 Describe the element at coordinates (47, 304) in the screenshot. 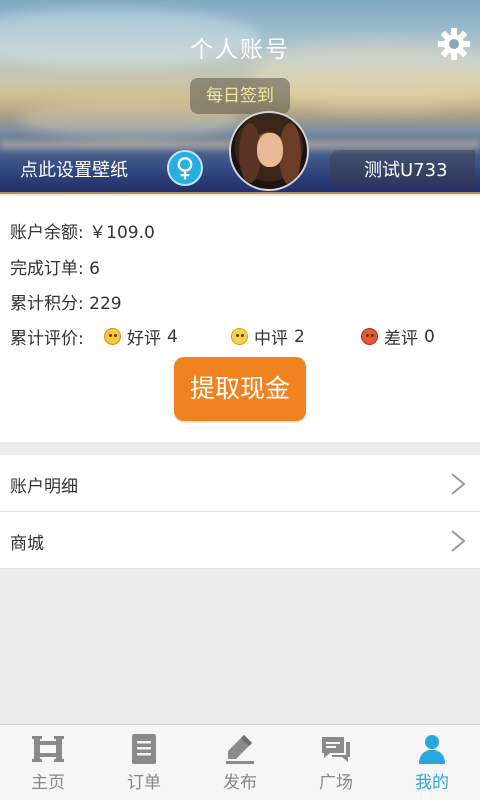

I see `points-label: 累计积分:` at that location.